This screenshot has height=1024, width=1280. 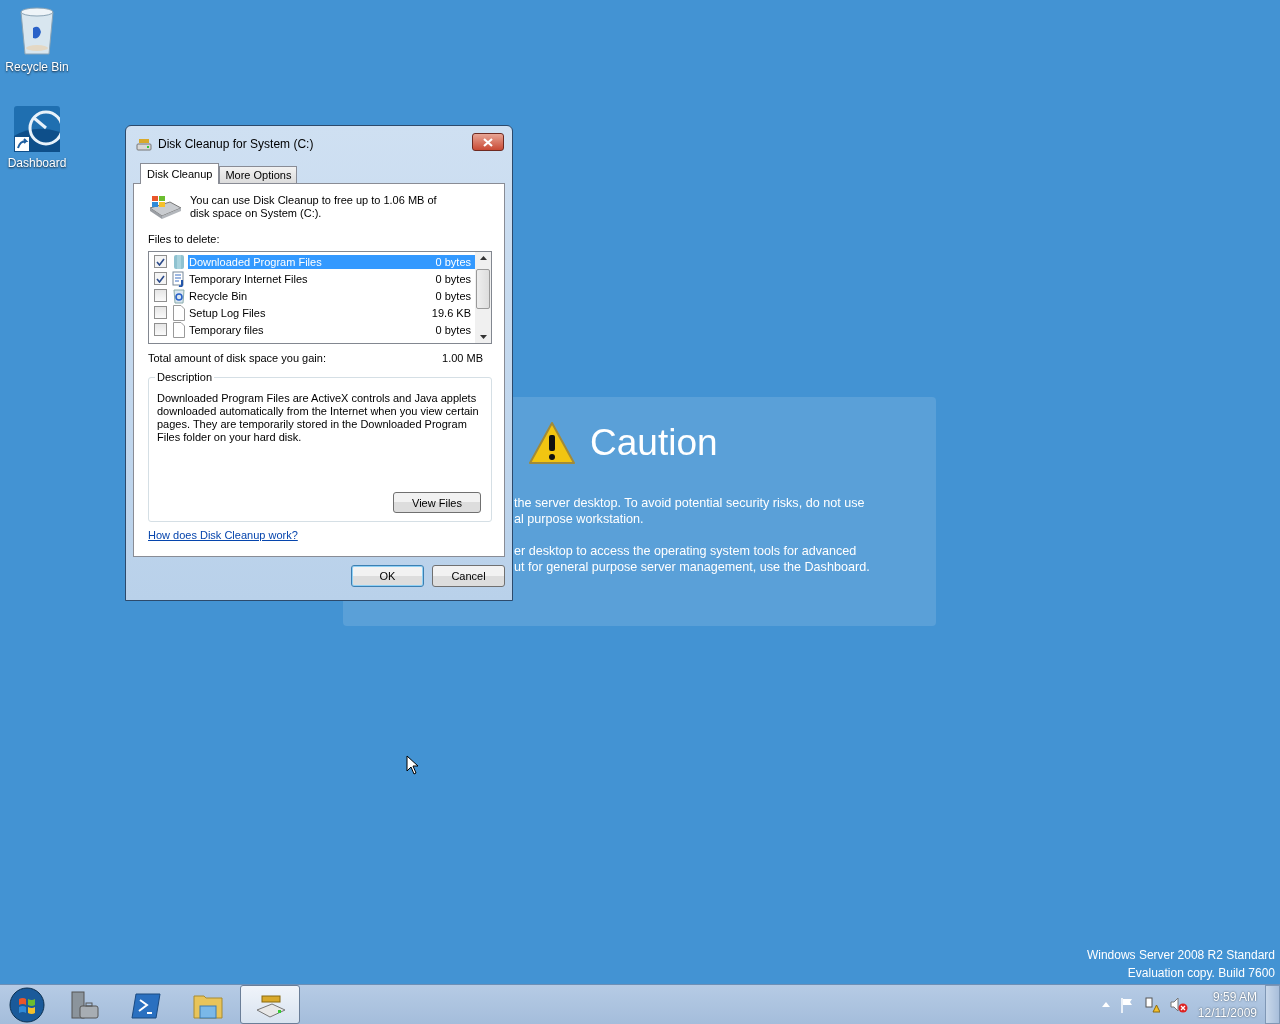 I want to click on file-name: Temporary Internet Files, so click(x=248, y=278).